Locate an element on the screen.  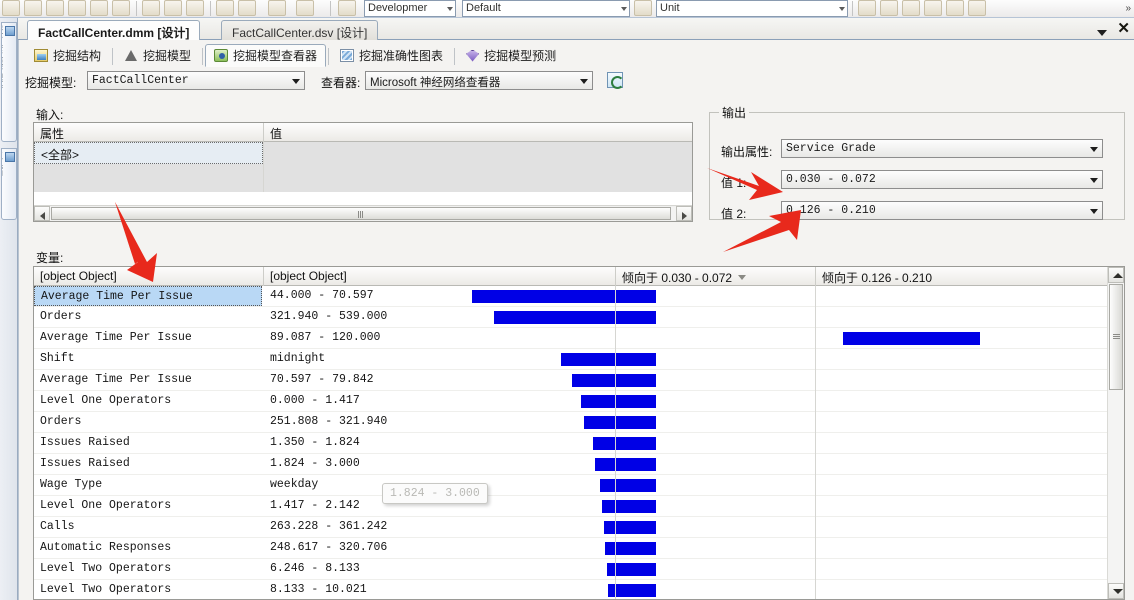
table-row: Issues Raised 1.824 - 3.000 is located at coordinates (579, 464).